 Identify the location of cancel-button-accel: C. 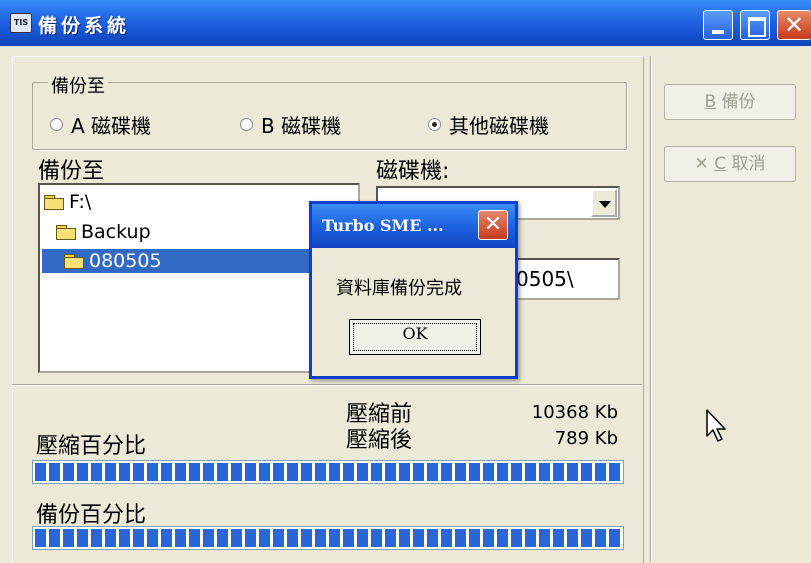
(720, 164).